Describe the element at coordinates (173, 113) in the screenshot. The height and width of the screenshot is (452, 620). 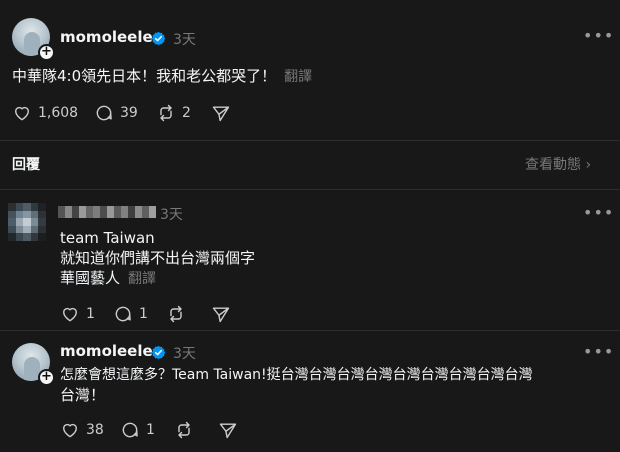
I see `repost-button: 2` at that location.